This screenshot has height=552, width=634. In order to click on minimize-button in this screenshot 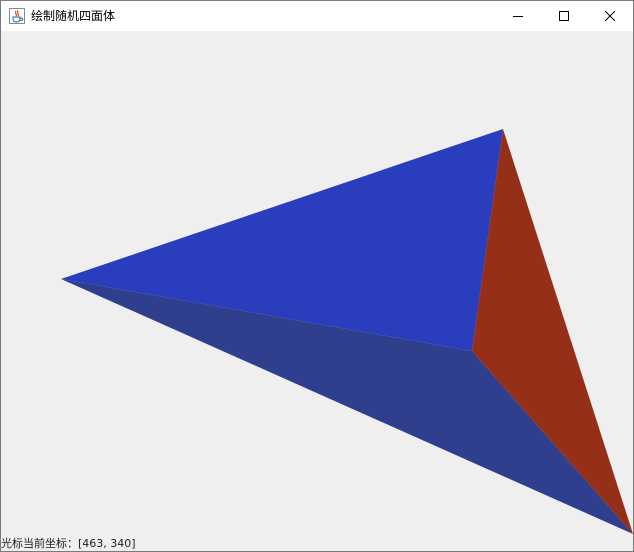, I will do `click(518, 16)`.